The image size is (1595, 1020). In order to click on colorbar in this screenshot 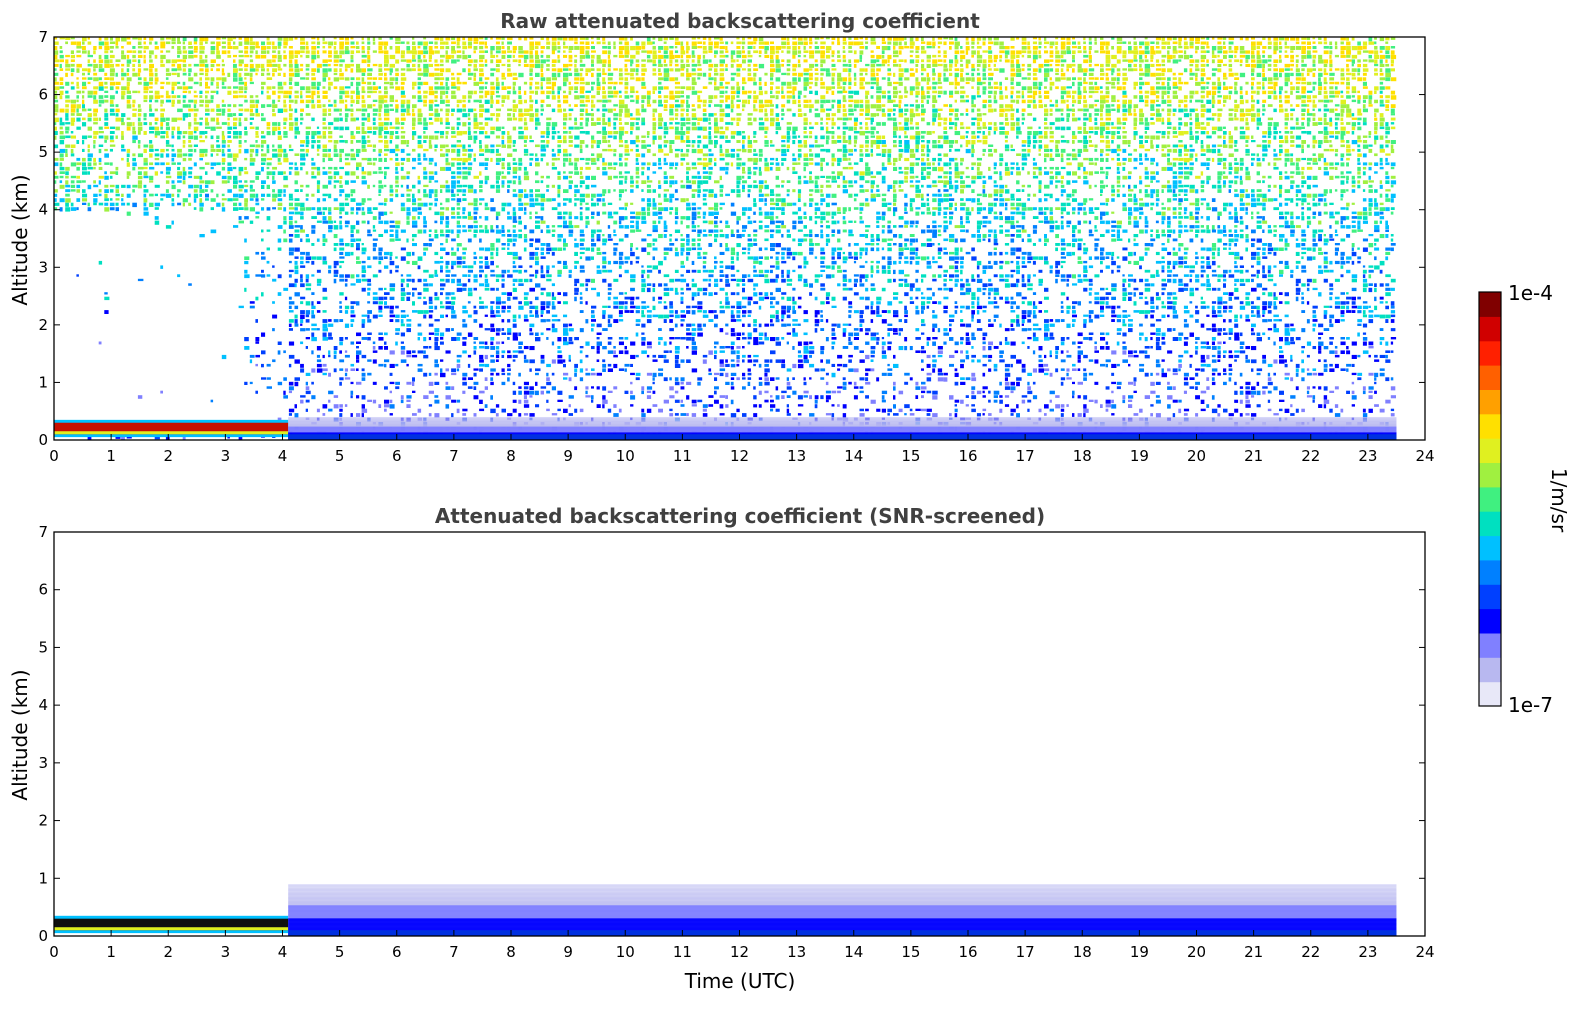, I will do `click(1490, 499)`.